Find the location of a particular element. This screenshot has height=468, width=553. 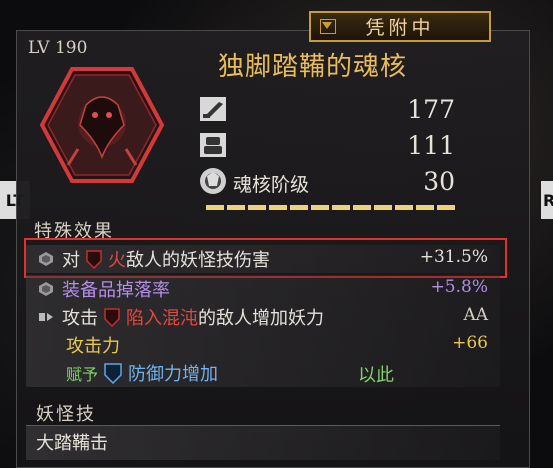

sword-icon is located at coordinates (213, 109).